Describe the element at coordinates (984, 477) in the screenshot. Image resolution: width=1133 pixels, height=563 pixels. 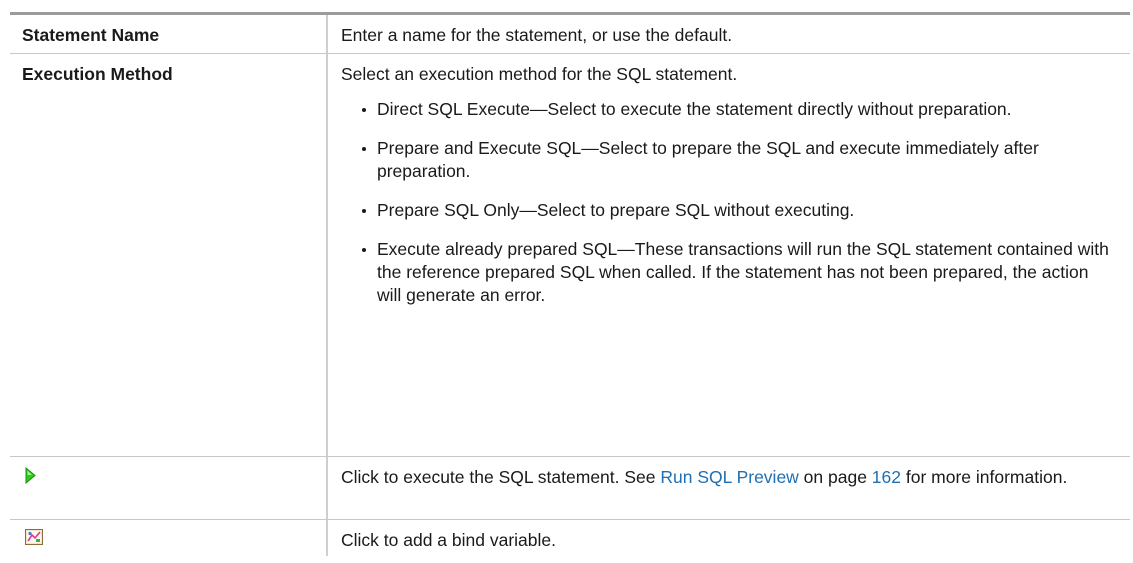
I see `row-description: for more information.` at that location.